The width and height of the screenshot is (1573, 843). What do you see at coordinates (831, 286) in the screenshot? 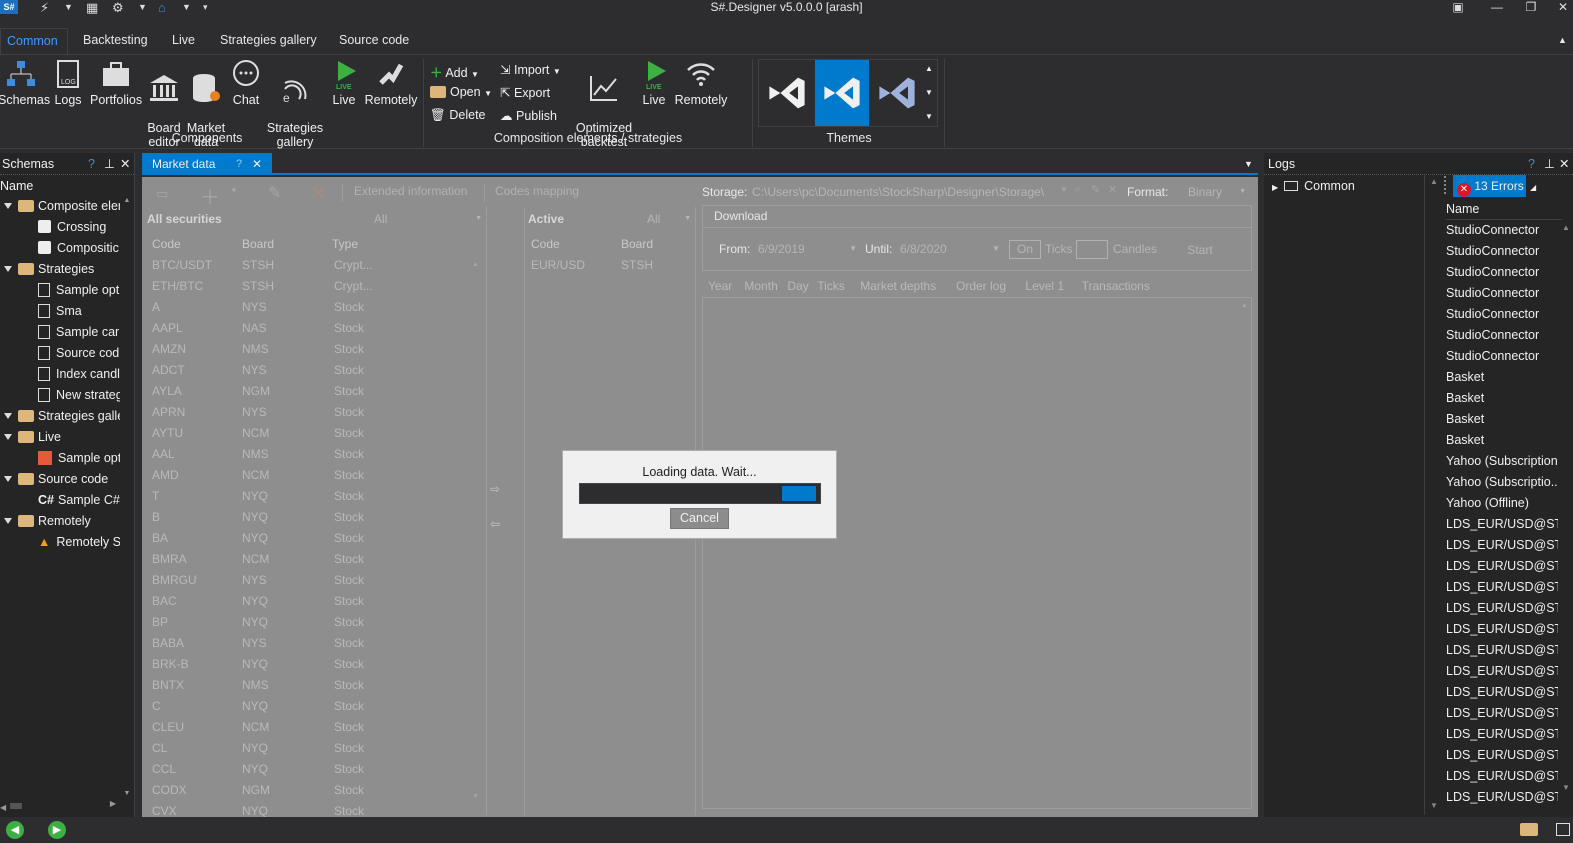
I see `data-tab: Ticks` at bounding box center [831, 286].